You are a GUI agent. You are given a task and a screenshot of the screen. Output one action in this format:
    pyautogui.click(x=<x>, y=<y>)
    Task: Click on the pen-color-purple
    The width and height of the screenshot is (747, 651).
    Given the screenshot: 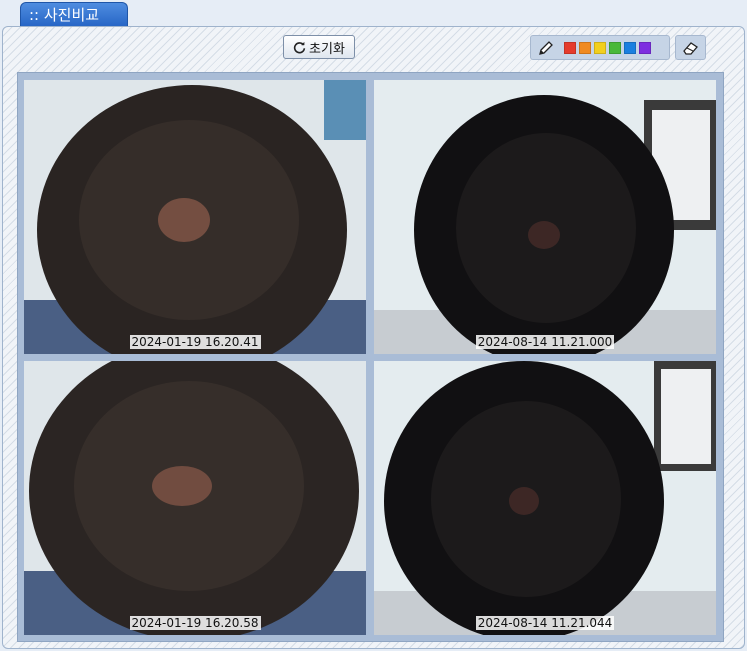 What is the action you would take?
    pyautogui.click(x=645, y=47)
    